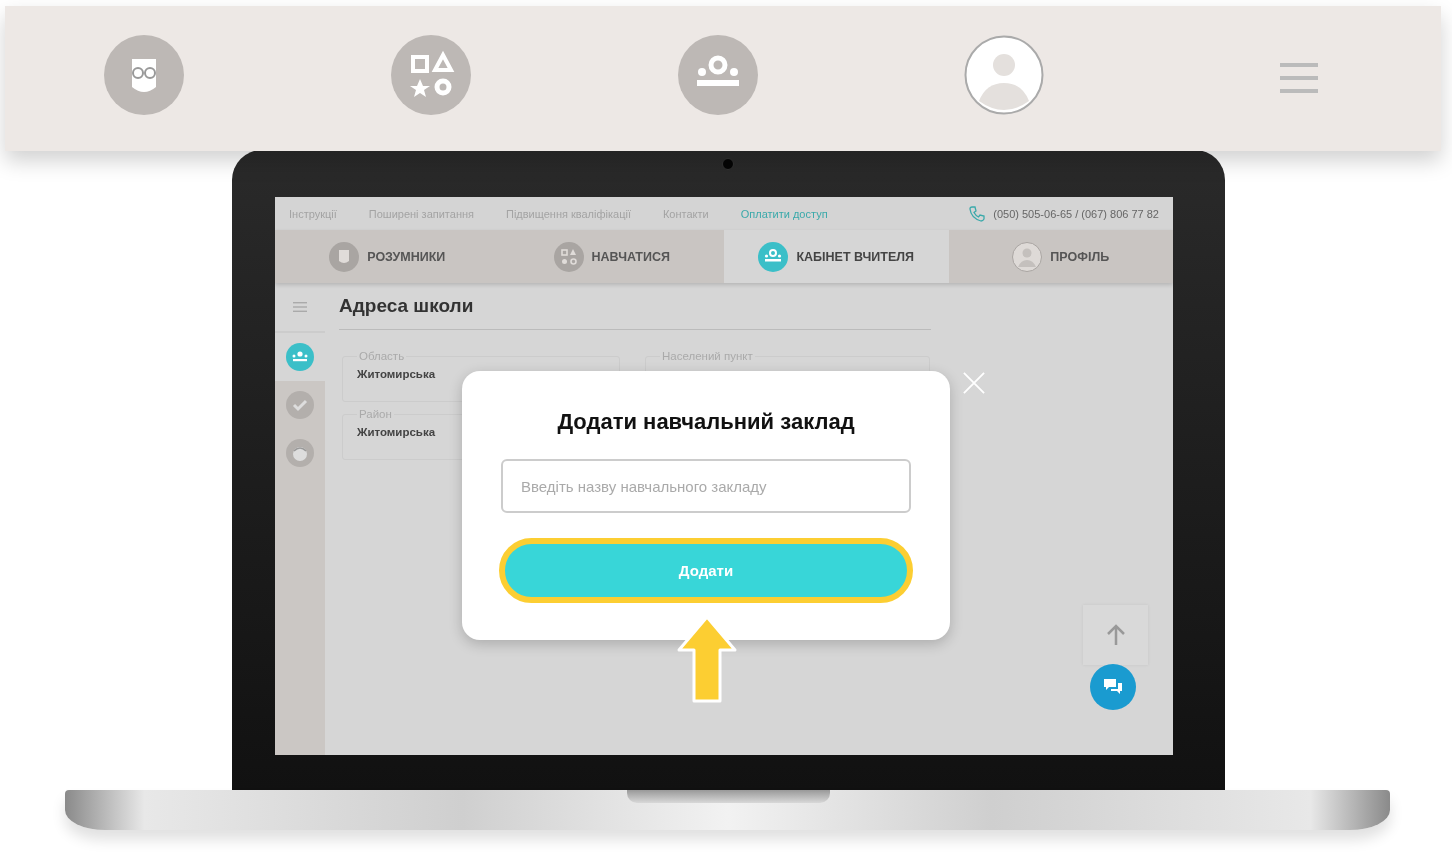 The image size is (1452, 868). I want to click on page-title: Адреса школи, so click(635, 312).